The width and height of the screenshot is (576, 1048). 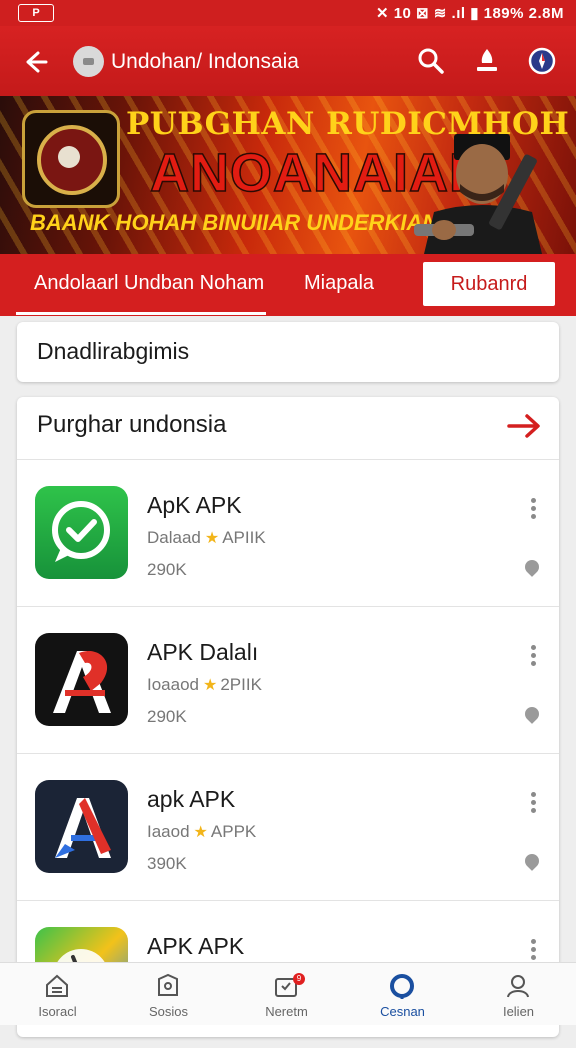 What do you see at coordinates (168, 984) in the screenshot?
I see `box-icon` at bounding box center [168, 984].